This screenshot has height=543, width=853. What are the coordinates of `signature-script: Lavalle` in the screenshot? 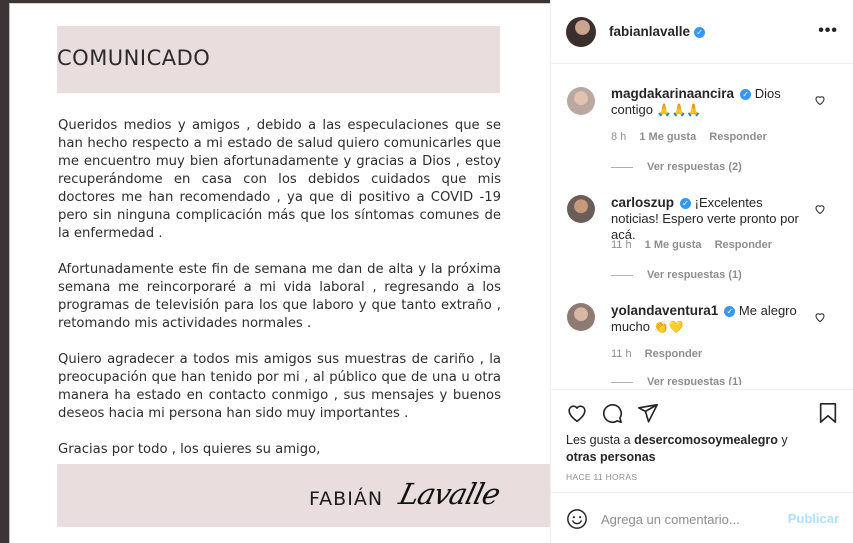 It's located at (449, 494).